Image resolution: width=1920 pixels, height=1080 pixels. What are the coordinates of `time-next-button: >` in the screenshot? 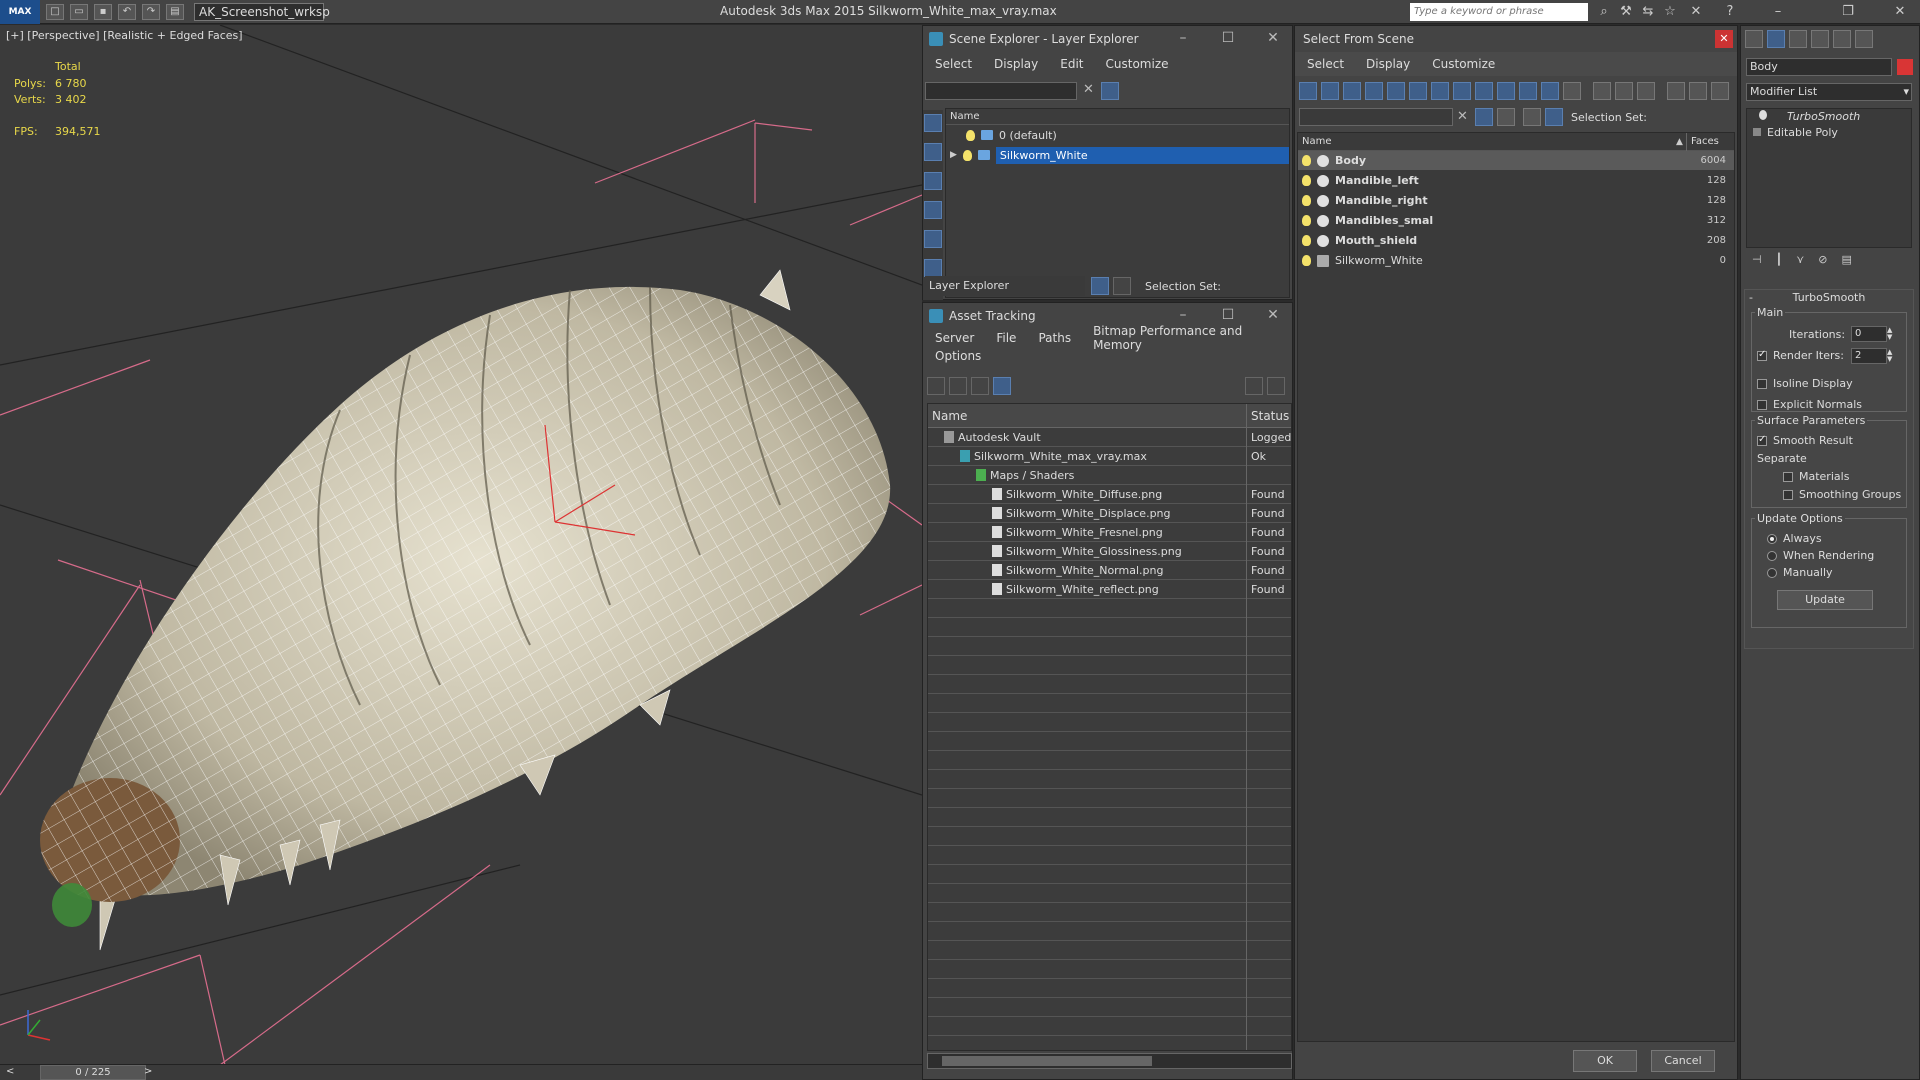 It's located at (148, 1071).